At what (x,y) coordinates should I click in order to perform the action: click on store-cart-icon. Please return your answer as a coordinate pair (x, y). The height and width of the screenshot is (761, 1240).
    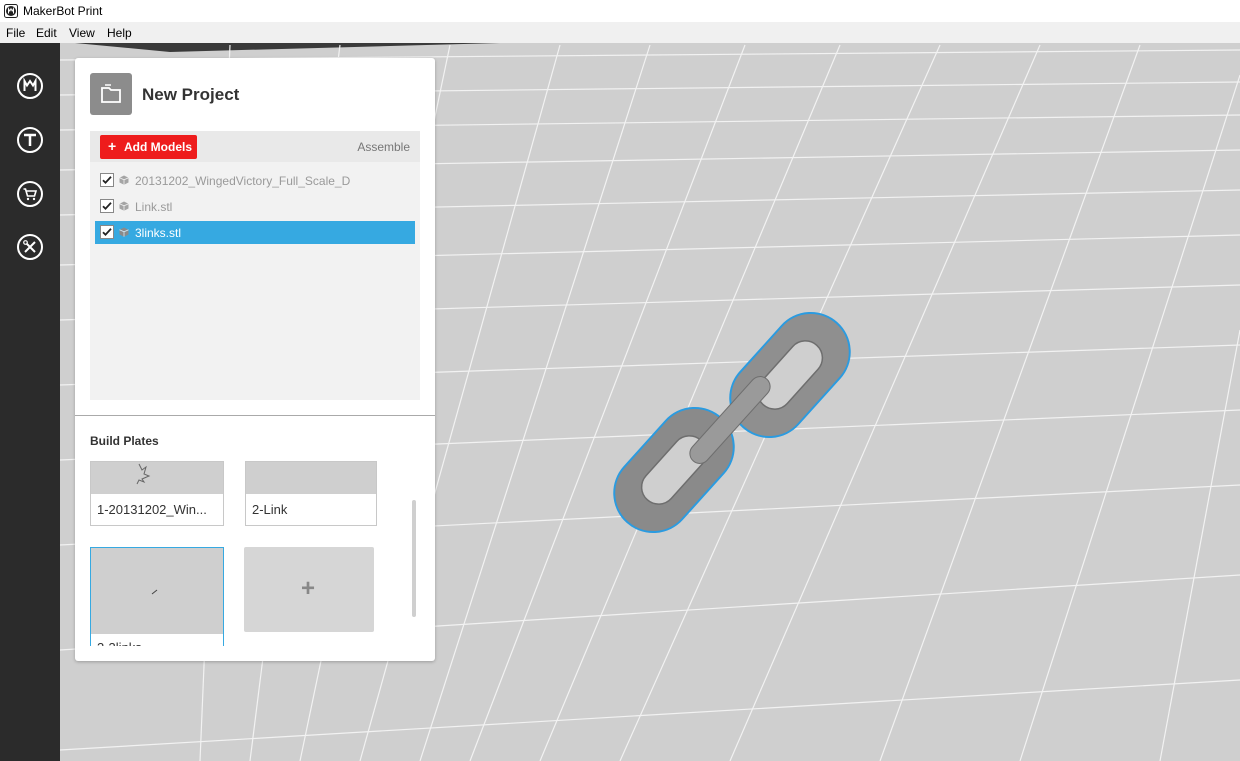
    Looking at the image, I should click on (30, 194).